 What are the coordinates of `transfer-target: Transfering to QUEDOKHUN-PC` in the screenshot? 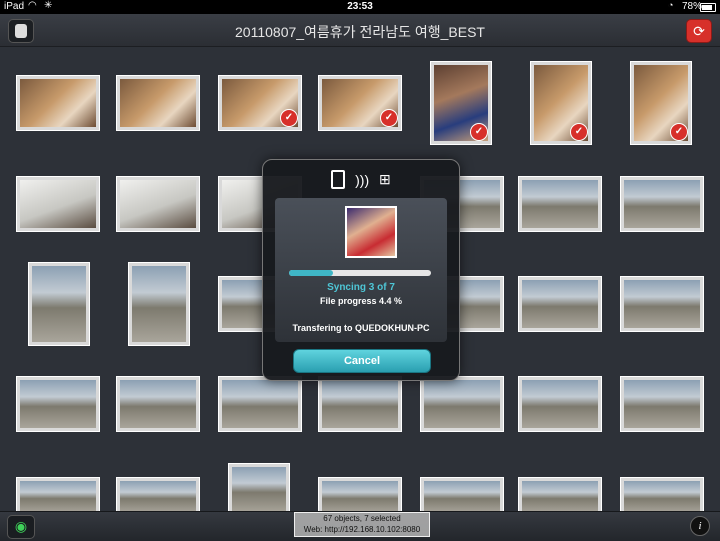 It's located at (361, 328).